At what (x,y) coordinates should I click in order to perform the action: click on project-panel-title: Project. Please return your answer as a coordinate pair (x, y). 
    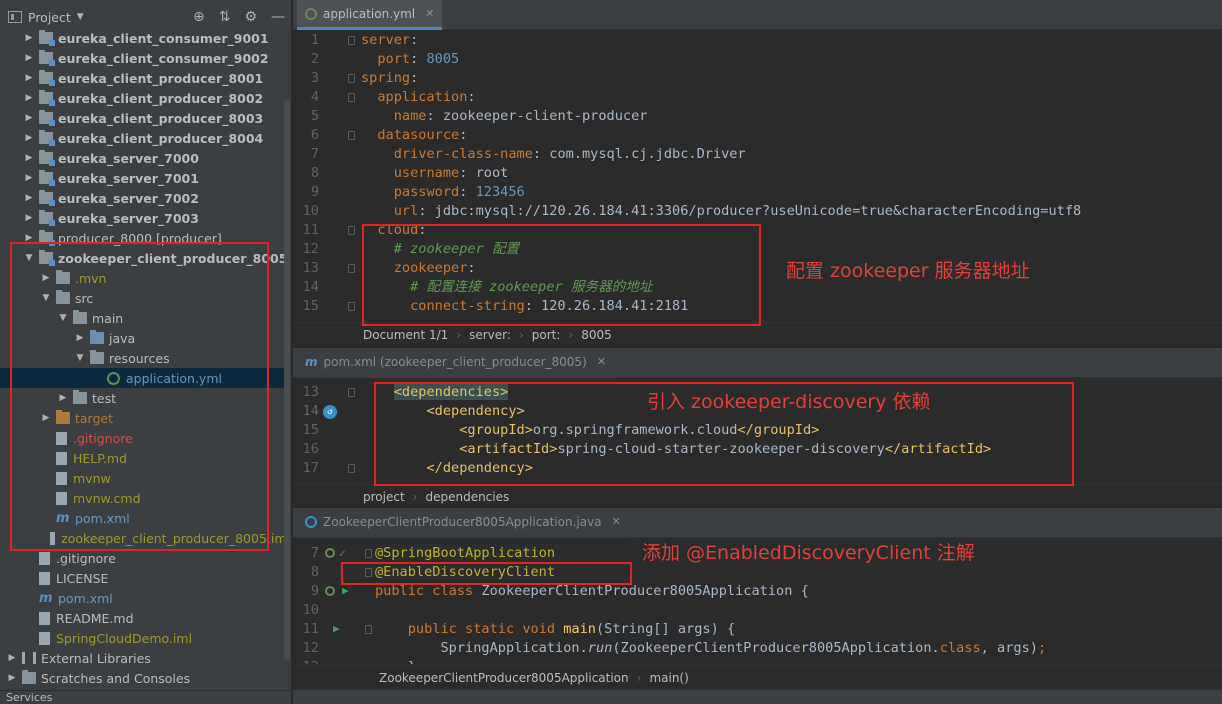
    Looking at the image, I should click on (49, 17).